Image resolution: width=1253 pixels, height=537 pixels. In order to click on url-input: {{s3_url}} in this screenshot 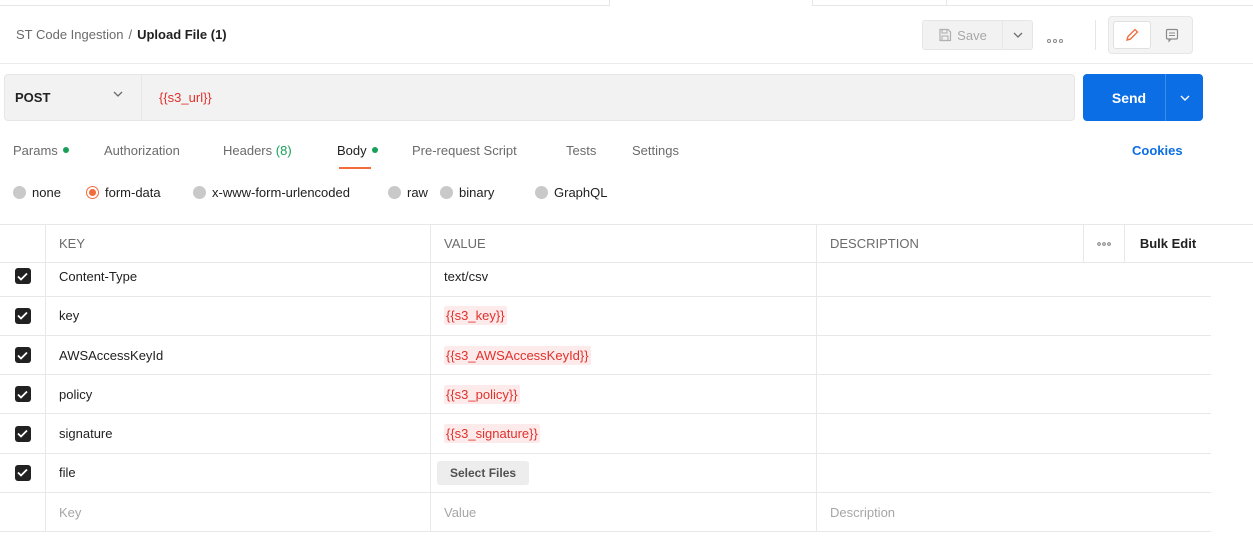, I will do `click(185, 97)`.